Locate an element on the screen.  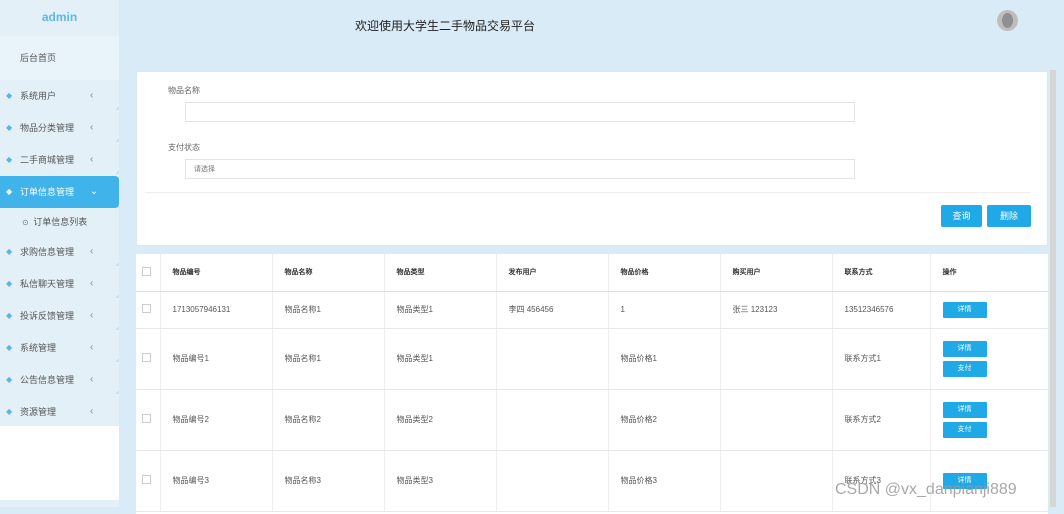
sidebar-item-label: 求购信息管理 is located at coordinates (47, 252).